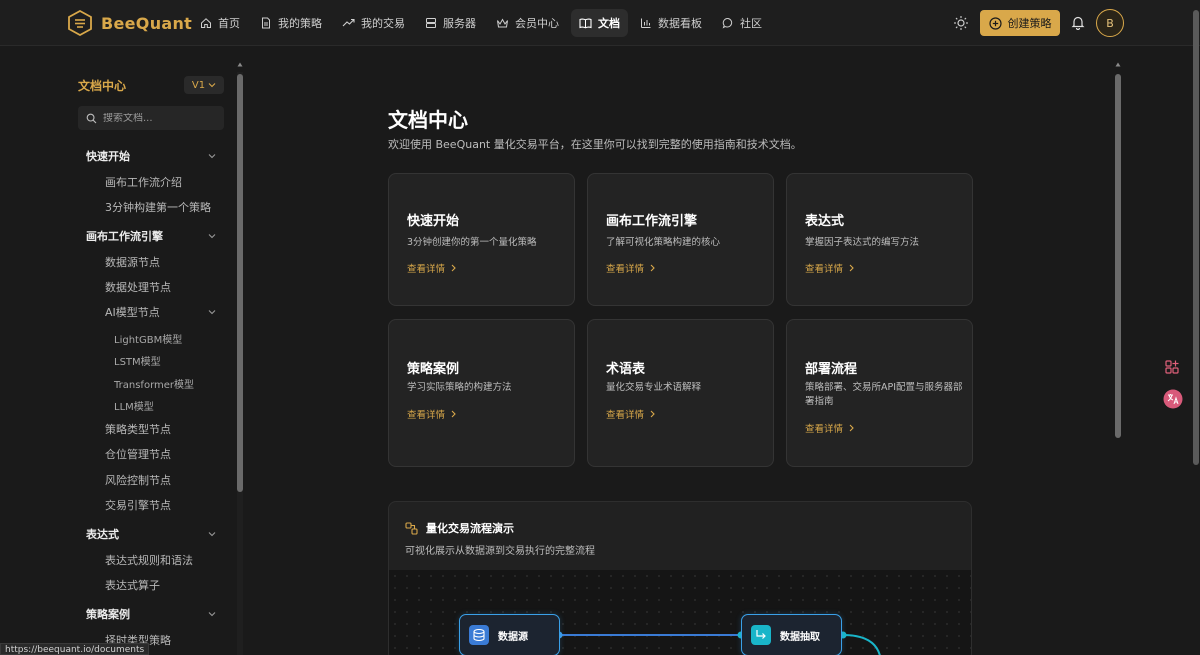 This screenshot has width=1200, height=655. Describe the element at coordinates (151, 534) in the screenshot. I see `sidebar-section-expression: 表达式` at that location.